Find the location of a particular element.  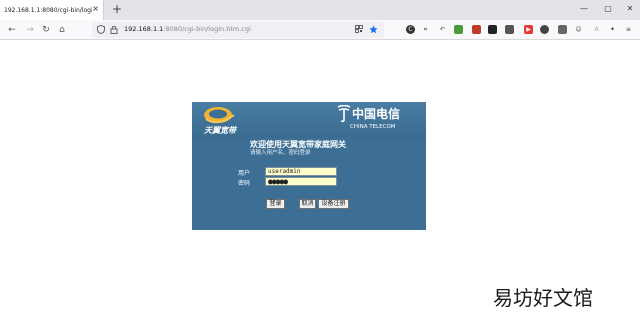

cancel-button: 取消 is located at coordinates (307, 204).